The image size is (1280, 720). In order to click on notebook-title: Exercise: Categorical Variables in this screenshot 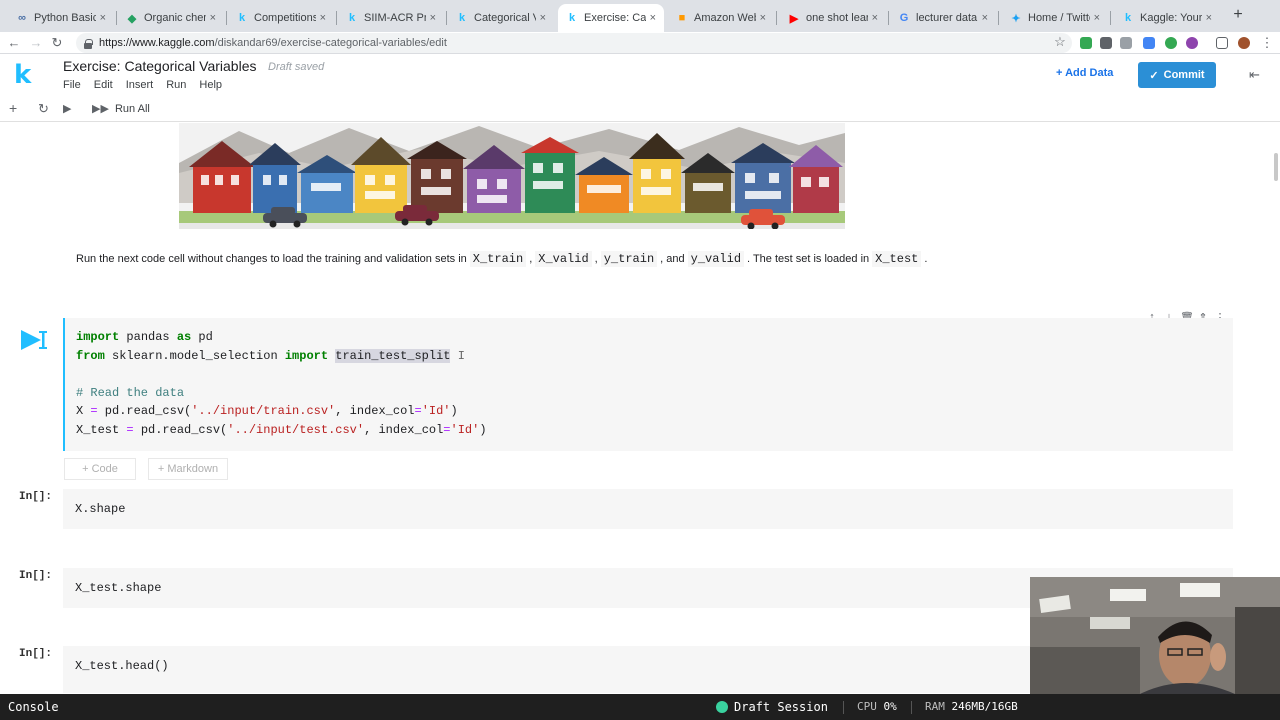, I will do `click(160, 66)`.